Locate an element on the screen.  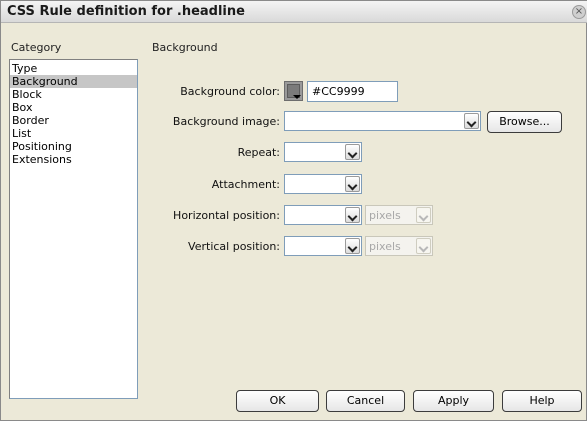
section-title: Background is located at coordinates (185, 47).